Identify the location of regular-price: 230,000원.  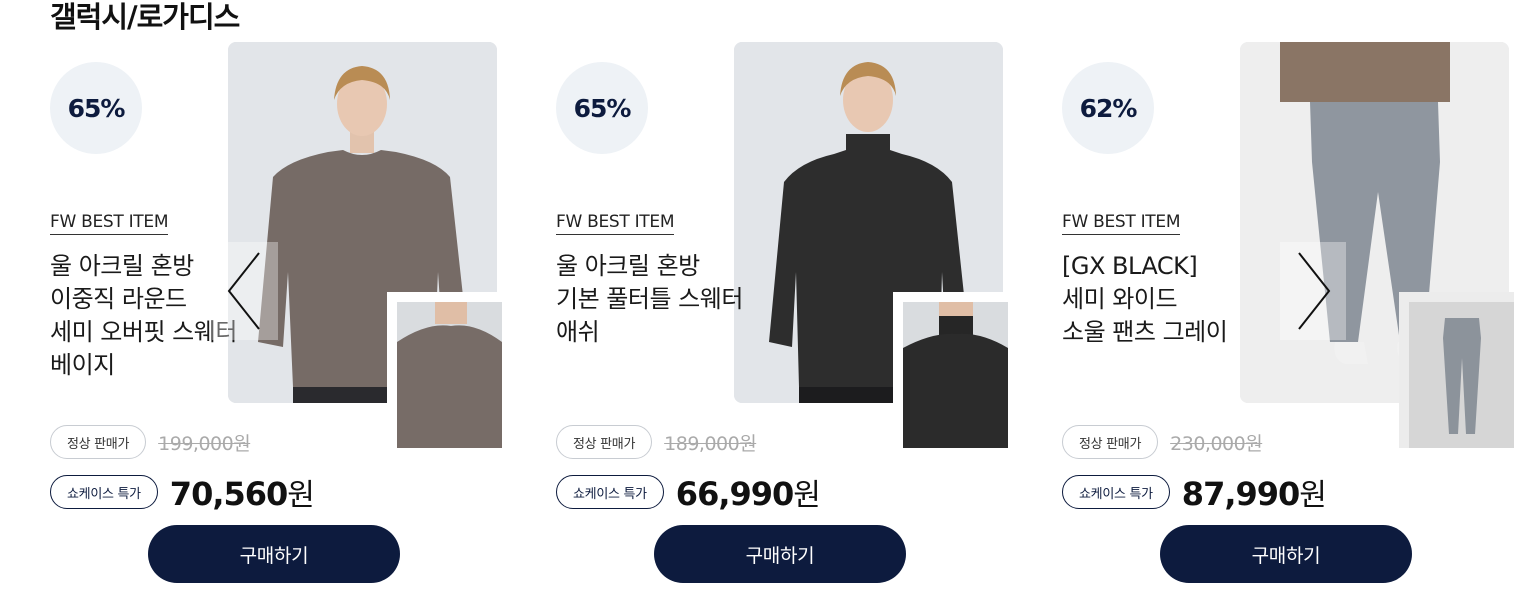
(1216, 443).